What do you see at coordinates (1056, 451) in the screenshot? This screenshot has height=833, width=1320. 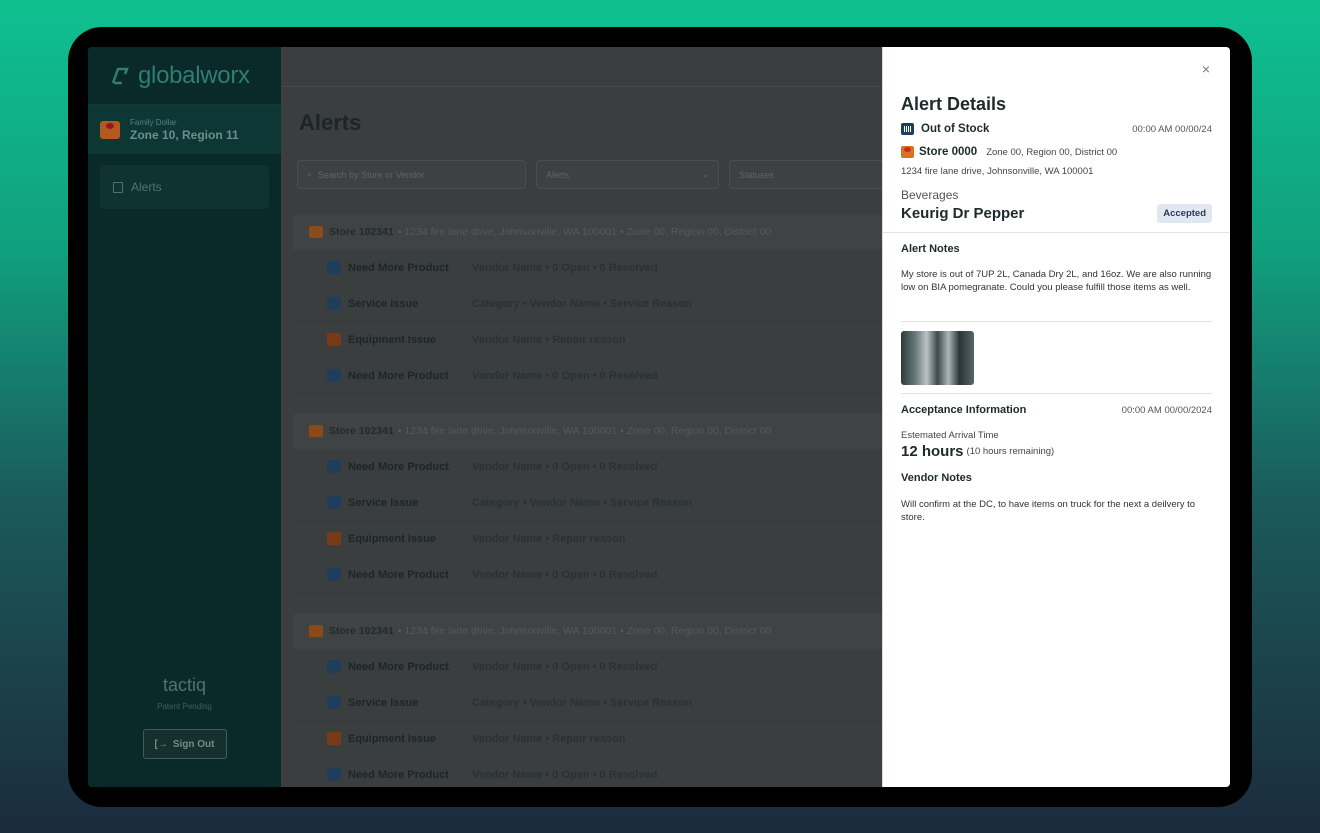 I see `eta-row: 12 hours (10 hours remaining)` at bounding box center [1056, 451].